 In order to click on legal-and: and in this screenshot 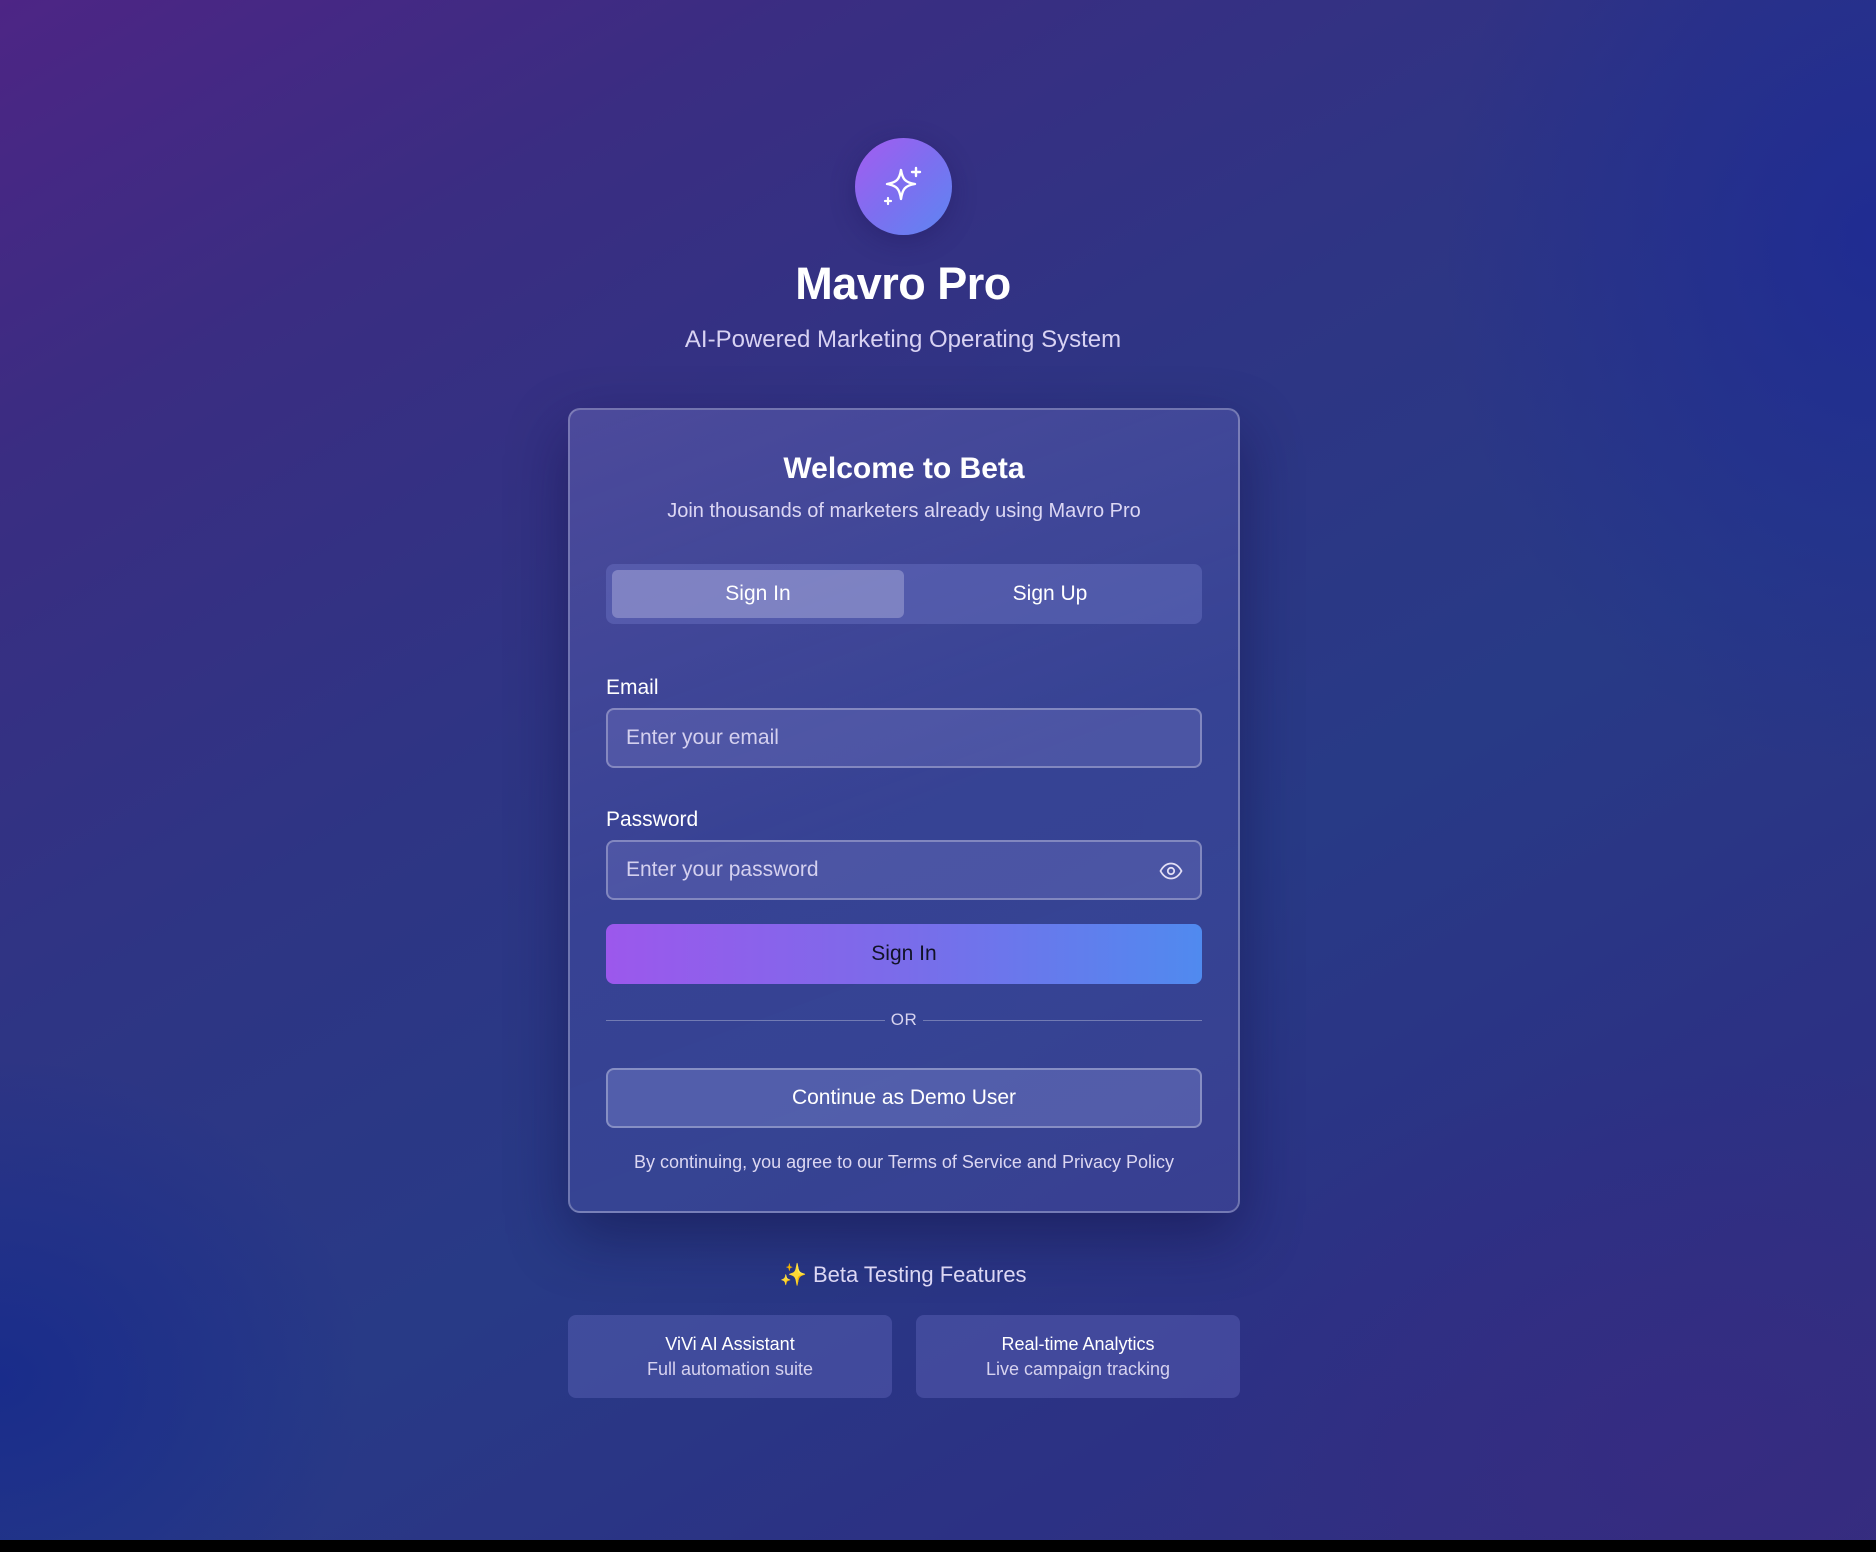, I will do `click(1041, 1162)`.